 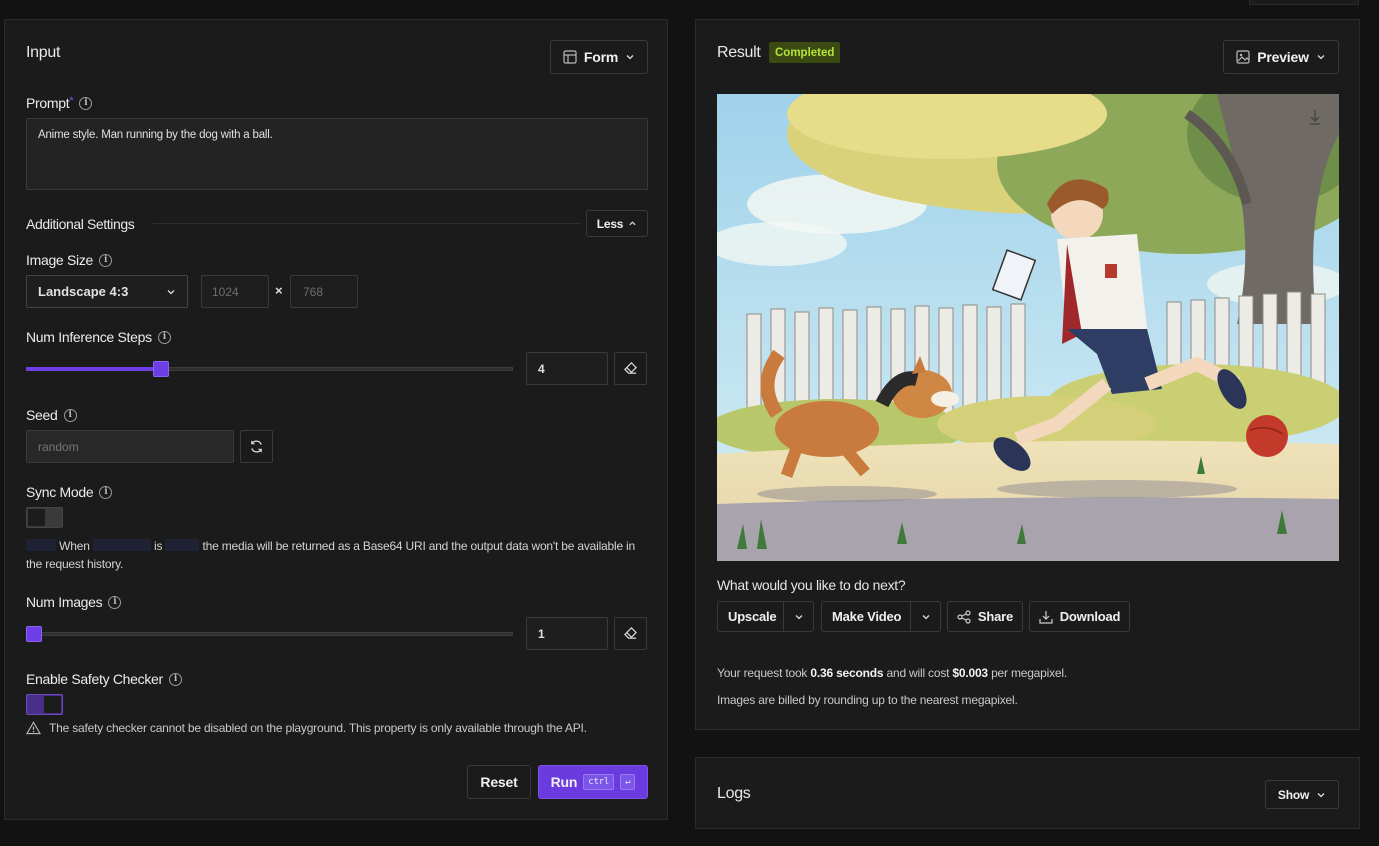 What do you see at coordinates (367, 223) in the screenshot?
I see `divider` at bounding box center [367, 223].